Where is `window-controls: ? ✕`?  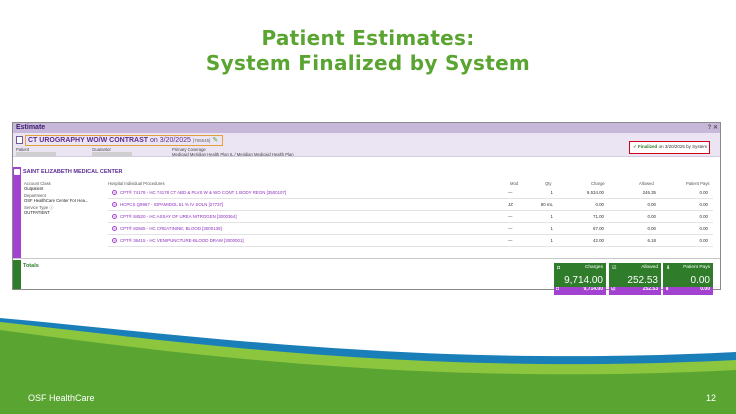
window-controls: ? ✕ is located at coordinates (713, 128).